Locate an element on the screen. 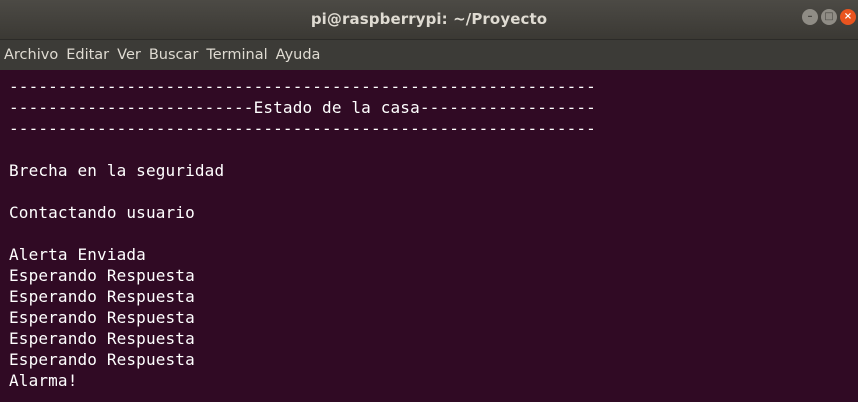  output-line: Alarma! is located at coordinates (43, 380).